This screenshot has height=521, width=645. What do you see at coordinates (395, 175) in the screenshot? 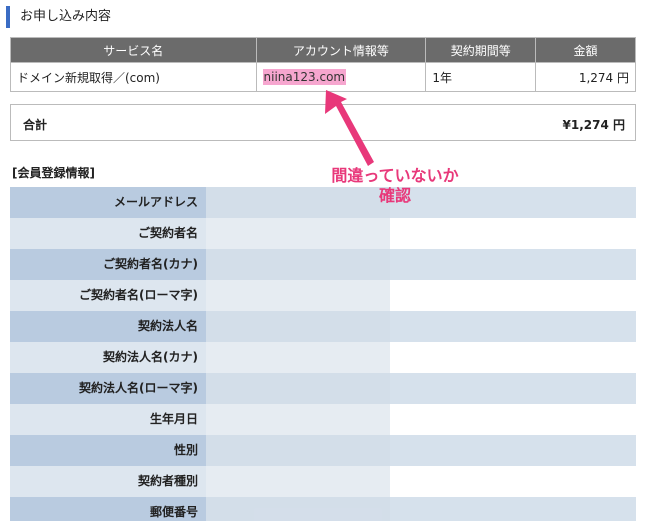
I see `annotation-line1: 間違っていないか` at bounding box center [395, 175].